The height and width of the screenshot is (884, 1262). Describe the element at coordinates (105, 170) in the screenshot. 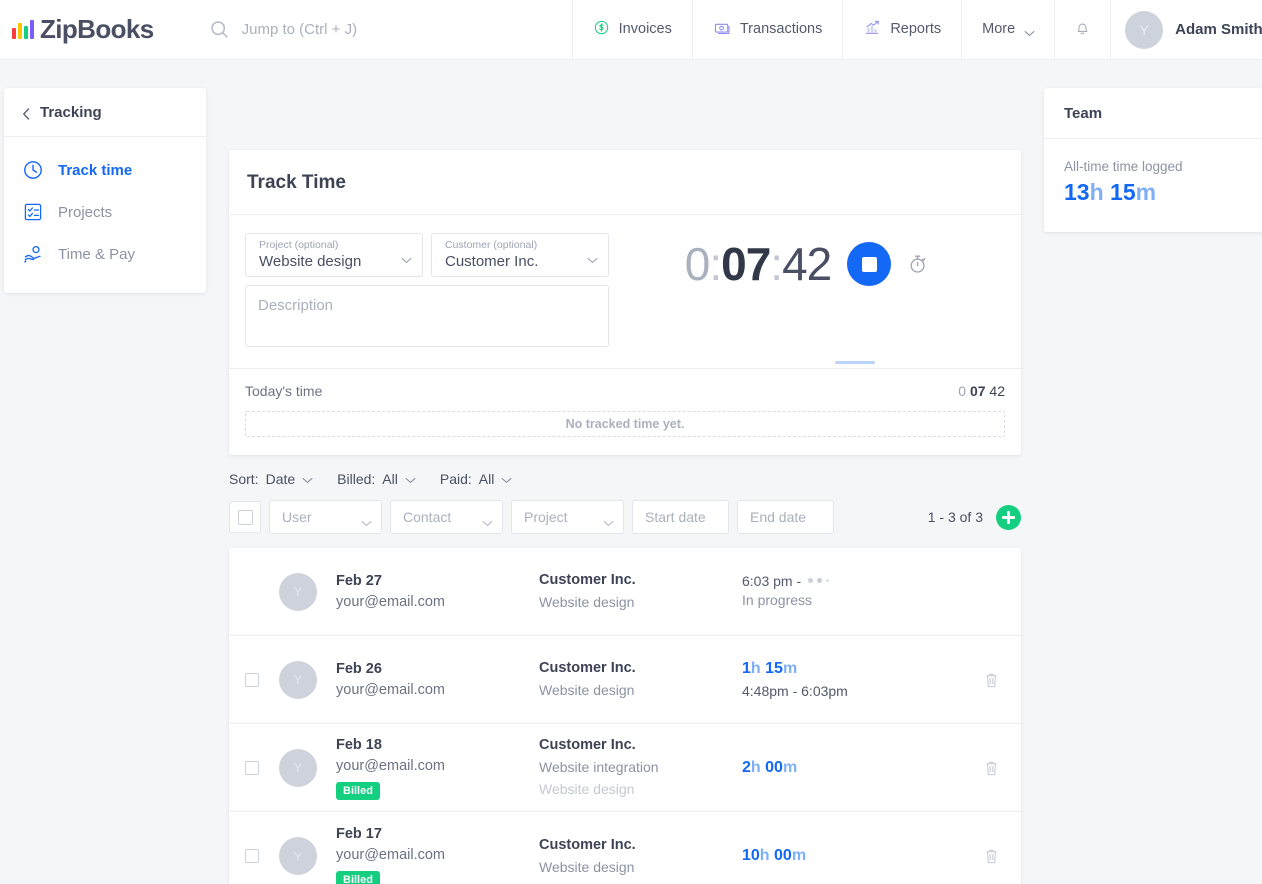

I see `sidebar-item-track-time: Track time` at that location.